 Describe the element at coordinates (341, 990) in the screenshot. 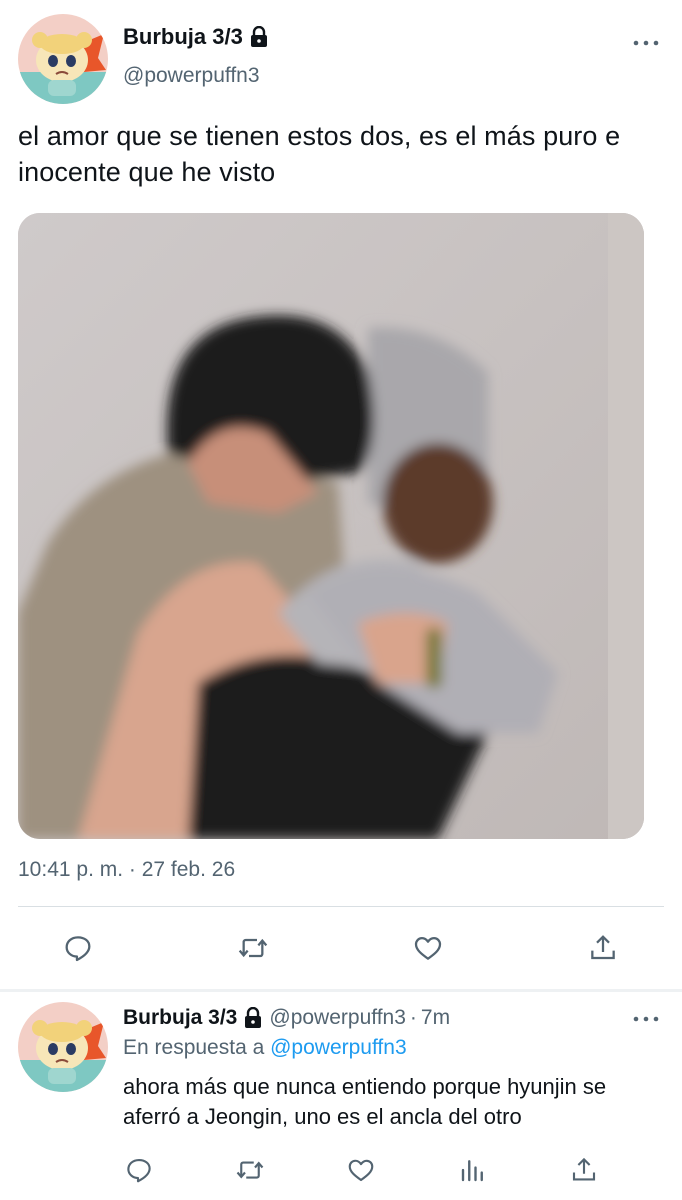

I see `tweet-separator` at that location.